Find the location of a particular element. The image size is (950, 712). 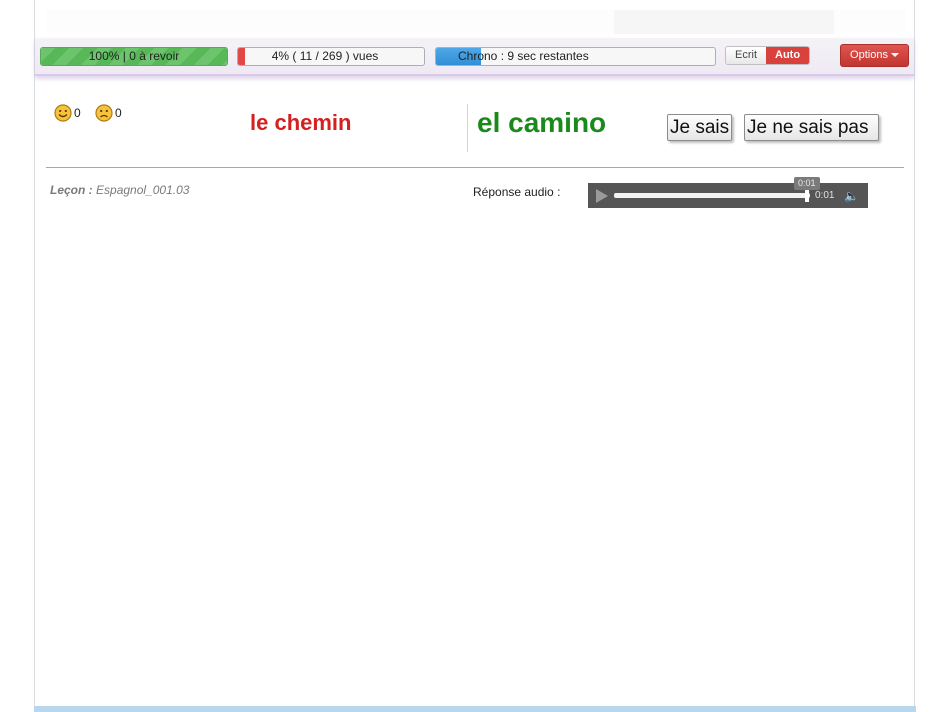

header-strip is located at coordinates (476, 22).